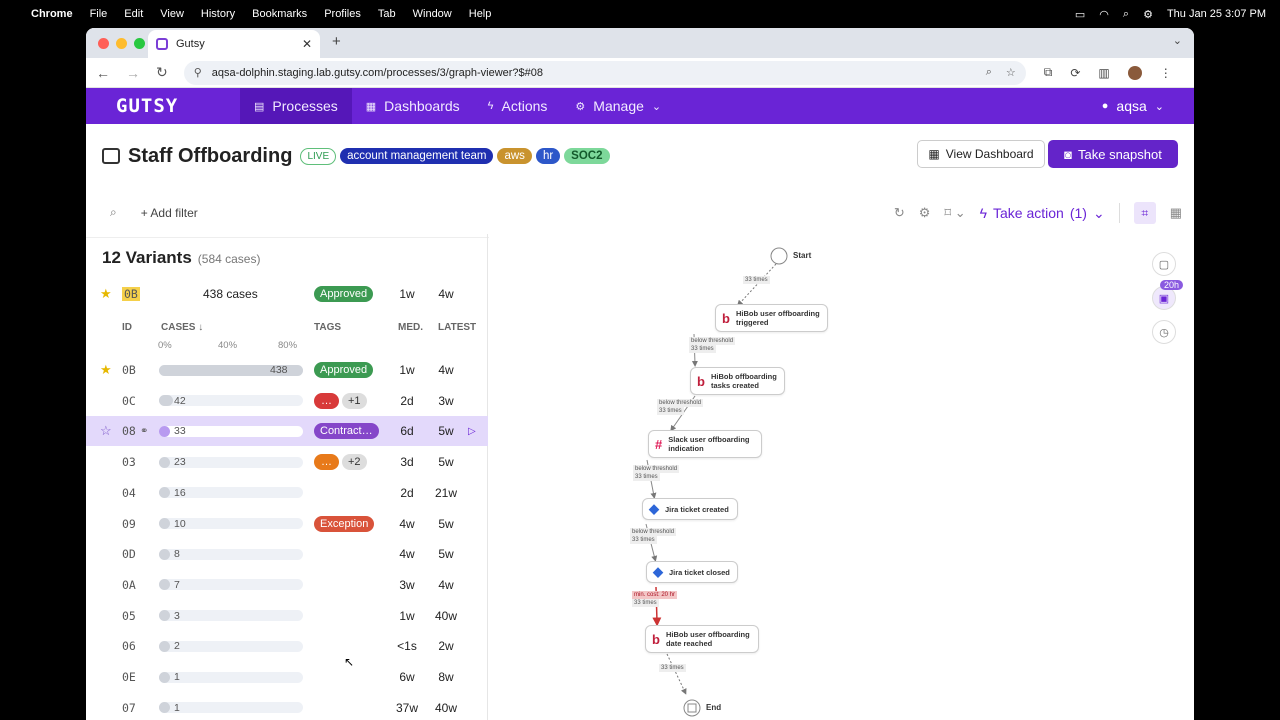  Describe the element at coordinates (413, 106) in the screenshot. I see `nav-dashboards: ▦ Dashboards` at that location.